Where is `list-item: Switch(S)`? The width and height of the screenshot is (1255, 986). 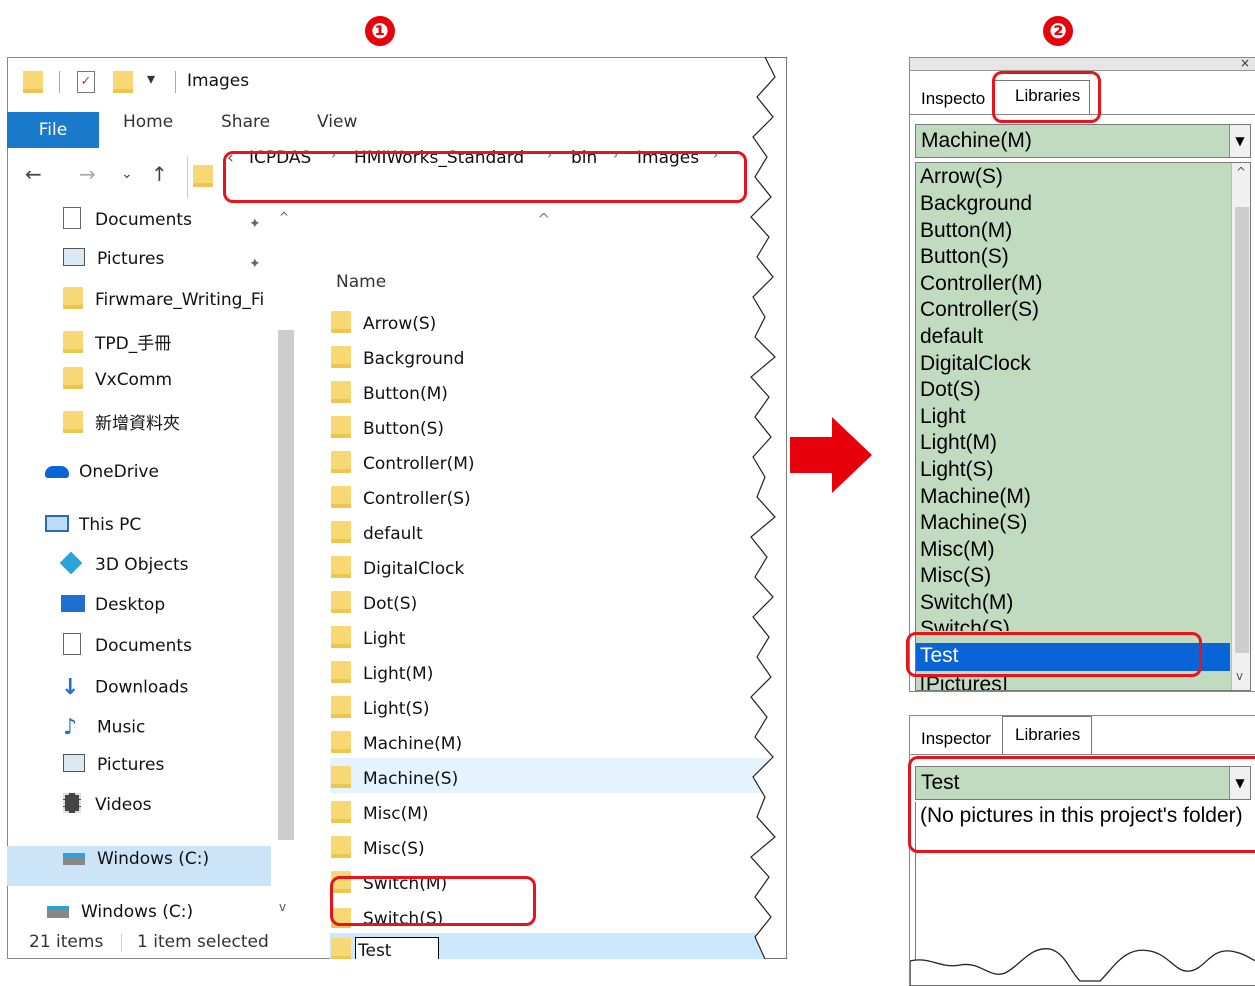 list-item: Switch(S) is located at coordinates (965, 624).